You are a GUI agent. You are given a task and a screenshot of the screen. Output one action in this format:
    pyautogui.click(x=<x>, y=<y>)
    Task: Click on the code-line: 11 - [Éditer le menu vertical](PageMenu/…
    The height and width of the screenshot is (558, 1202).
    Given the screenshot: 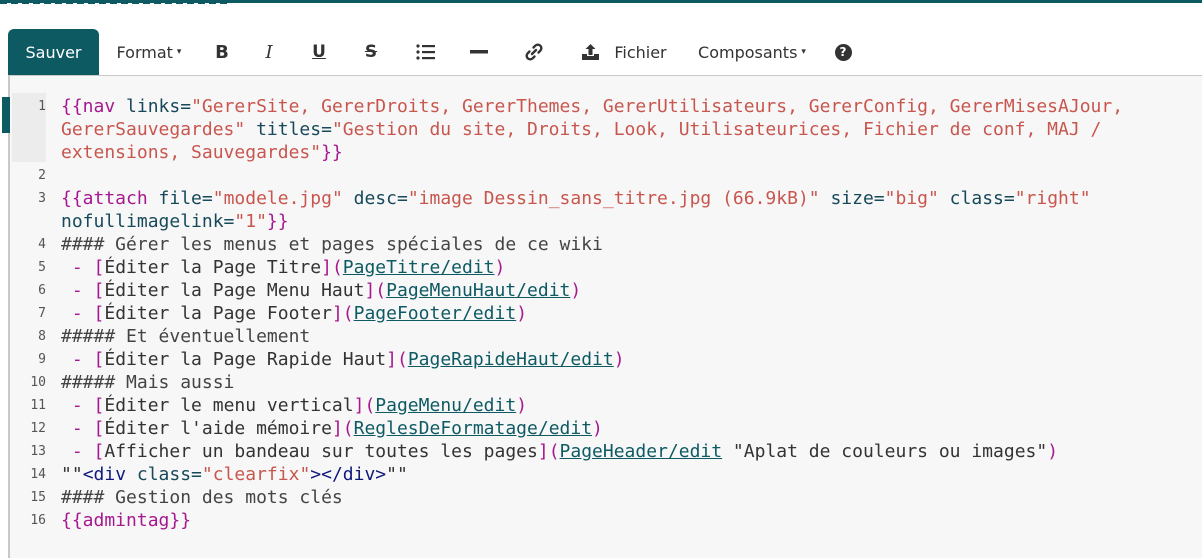 What is the action you would take?
    pyautogui.click(x=606, y=405)
    